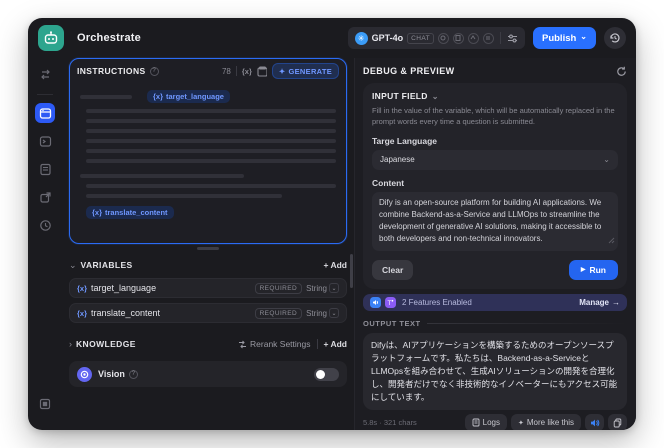  What do you see at coordinates (437, 302) in the screenshot?
I see `features-enabled-text: 2 Features Enabled` at bounding box center [437, 302].